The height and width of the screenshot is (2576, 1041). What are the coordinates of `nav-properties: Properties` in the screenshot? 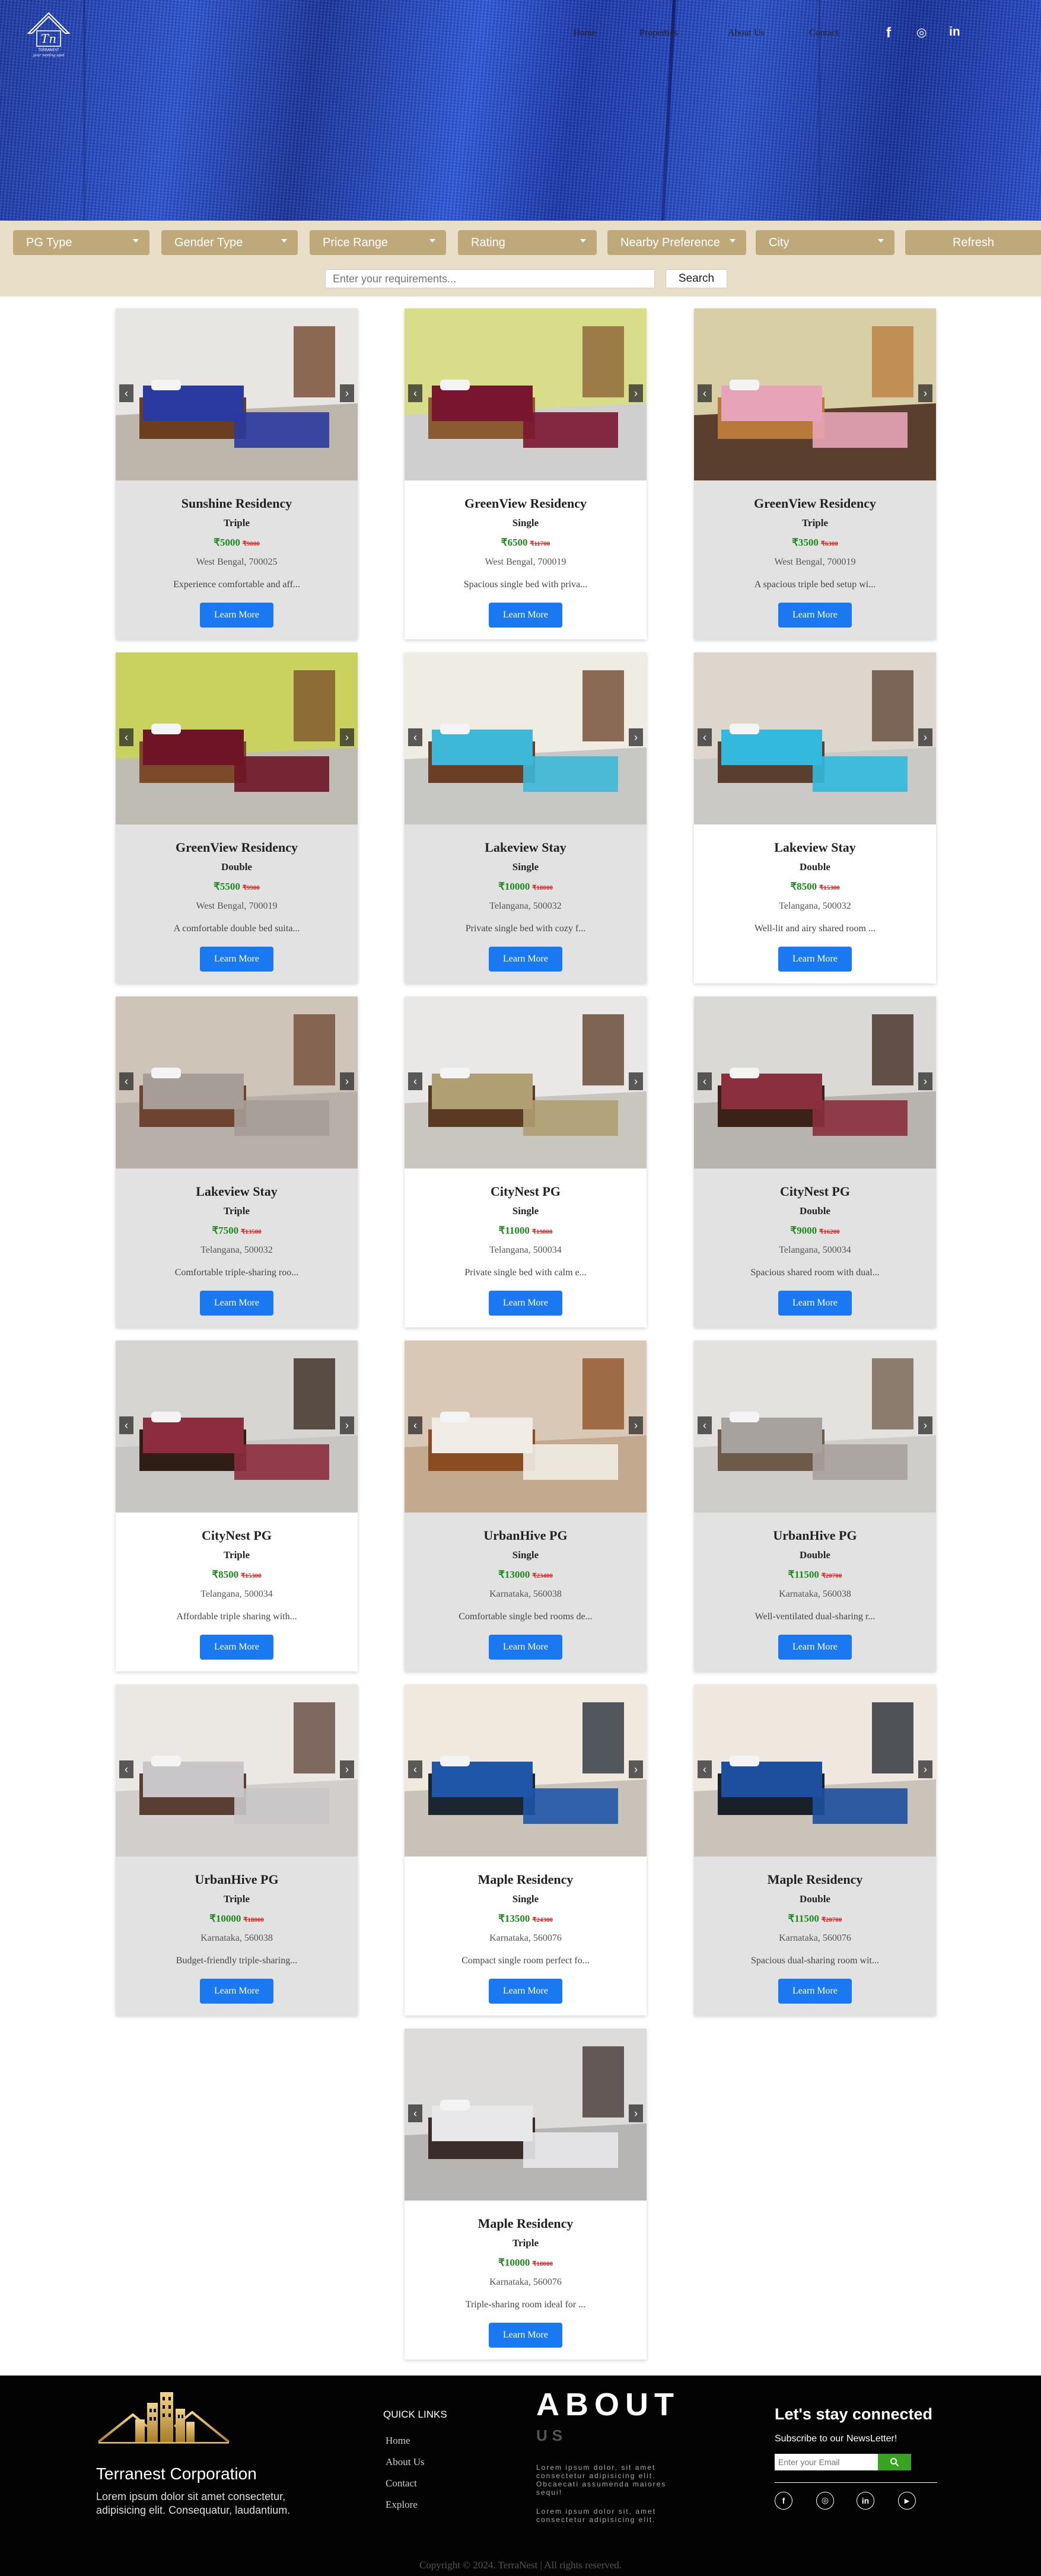 It's located at (658, 33).